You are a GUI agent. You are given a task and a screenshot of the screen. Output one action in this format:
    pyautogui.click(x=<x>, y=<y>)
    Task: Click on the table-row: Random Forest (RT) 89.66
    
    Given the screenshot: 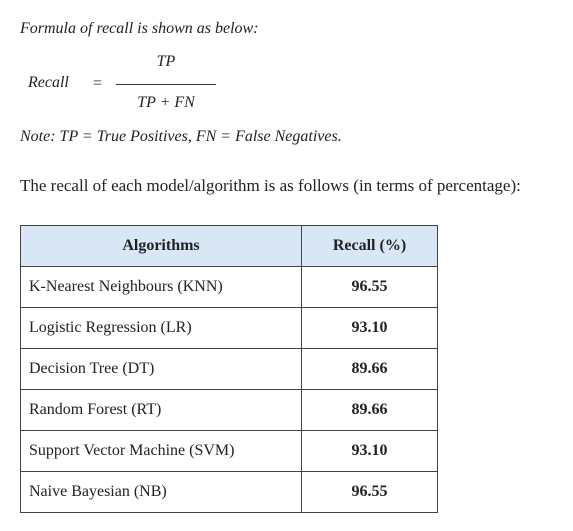 What is the action you would take?
    pyautogui.click(x=229, y=410)
    